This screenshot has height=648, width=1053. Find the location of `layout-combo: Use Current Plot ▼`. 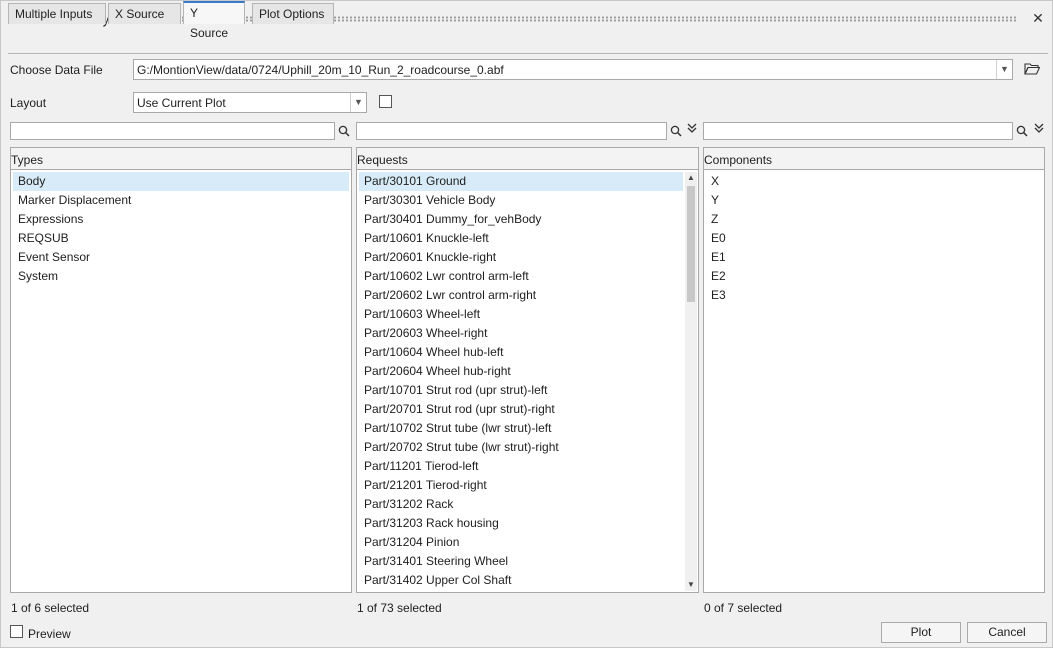

layout-combo: Use Current Plot ▼ is located at coordinates (250, 102).